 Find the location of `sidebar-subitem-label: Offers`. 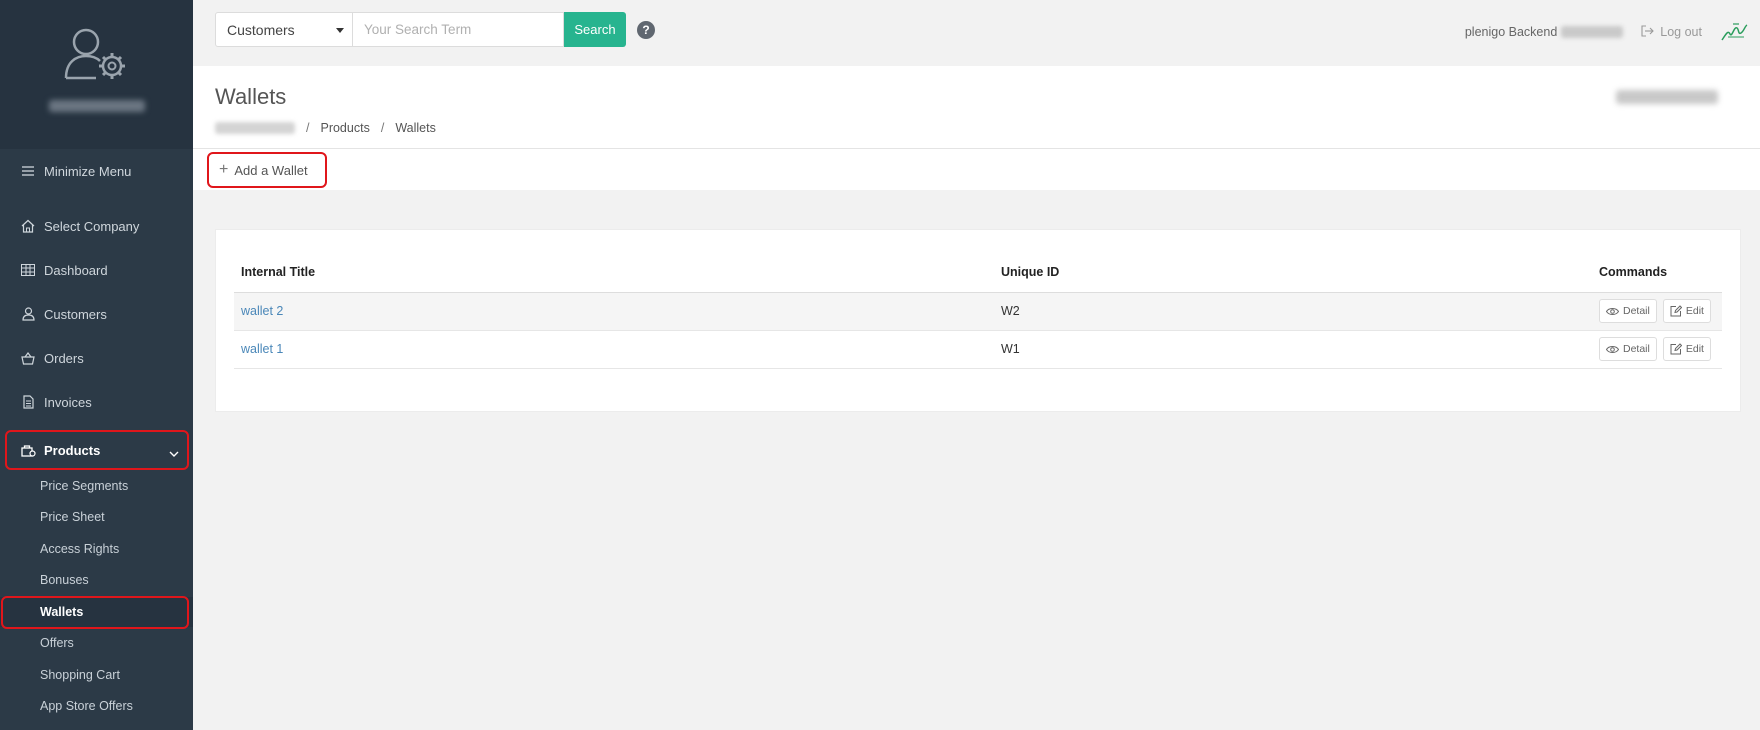

sidebar-subitem-label: Offers is located at coordinates (57, 643).